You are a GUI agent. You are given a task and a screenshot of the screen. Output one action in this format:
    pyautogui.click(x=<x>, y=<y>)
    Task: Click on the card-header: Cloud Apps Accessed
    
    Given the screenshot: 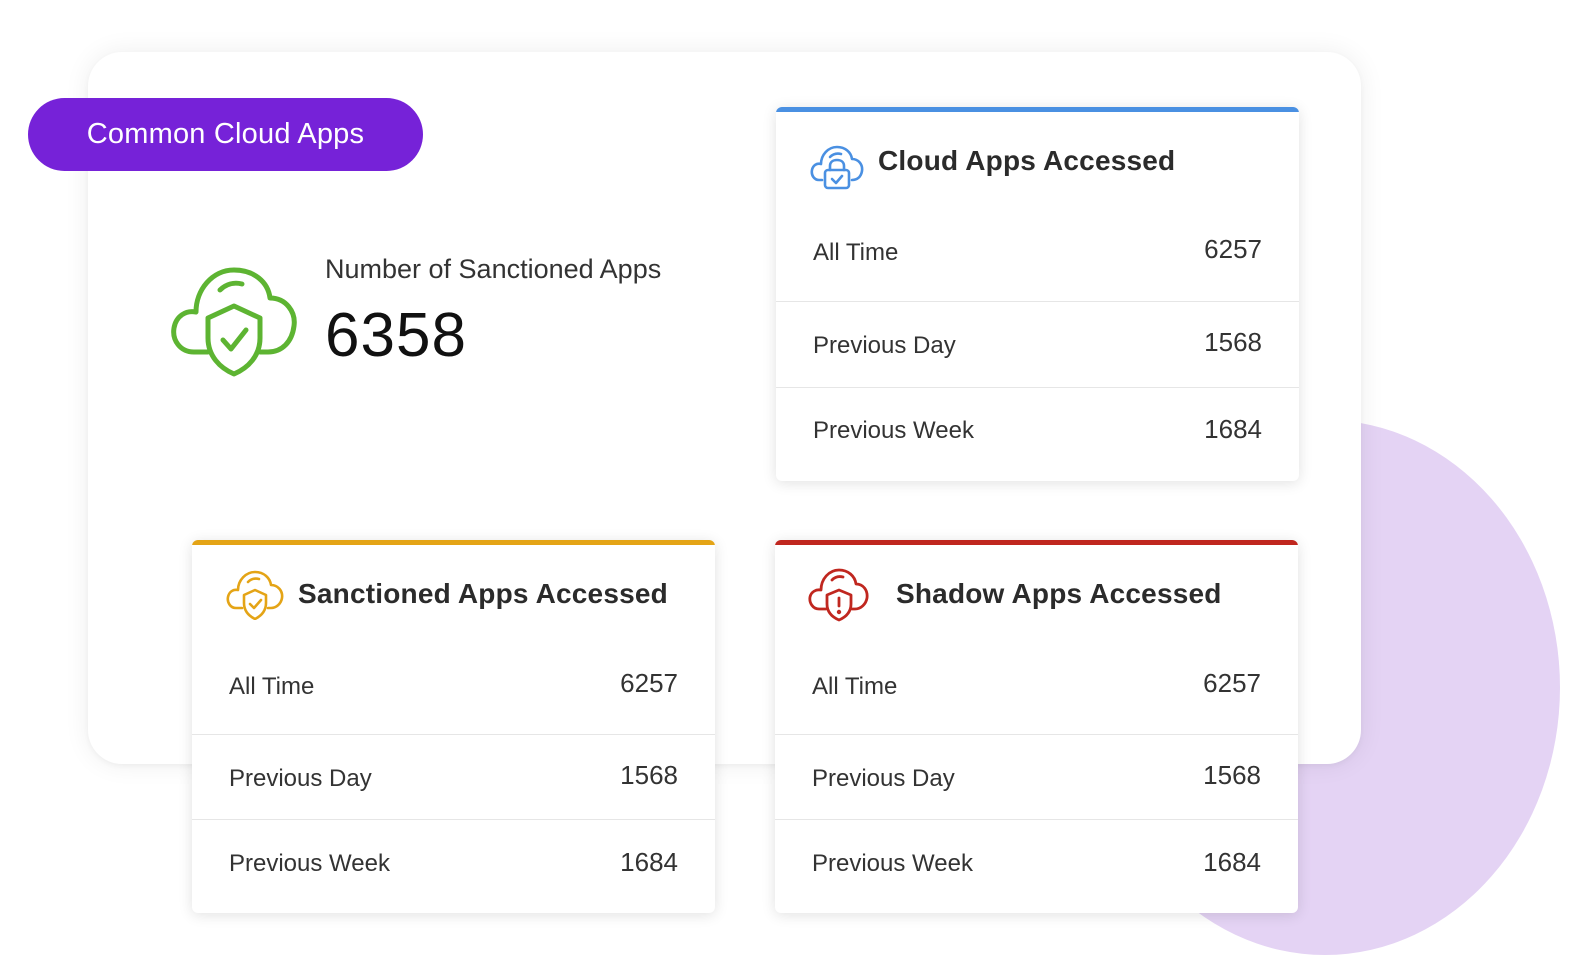 What is the action you would take?
    pyautogui.click(x=1037, y=162)
    